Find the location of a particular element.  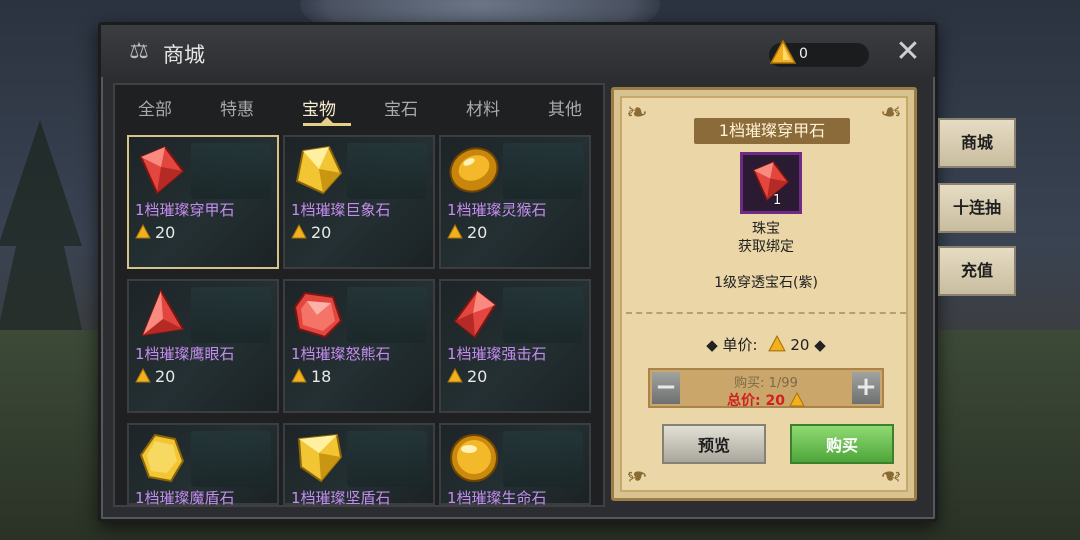

item-name: 1档璀璨生命石 is located at coordinates (497, 498).